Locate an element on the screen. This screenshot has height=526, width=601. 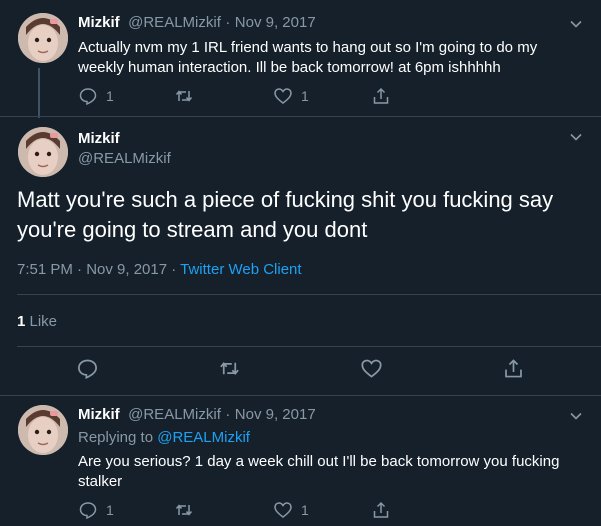
replying-to-handle: @REALMizkif is located at coordinates (203, 437).